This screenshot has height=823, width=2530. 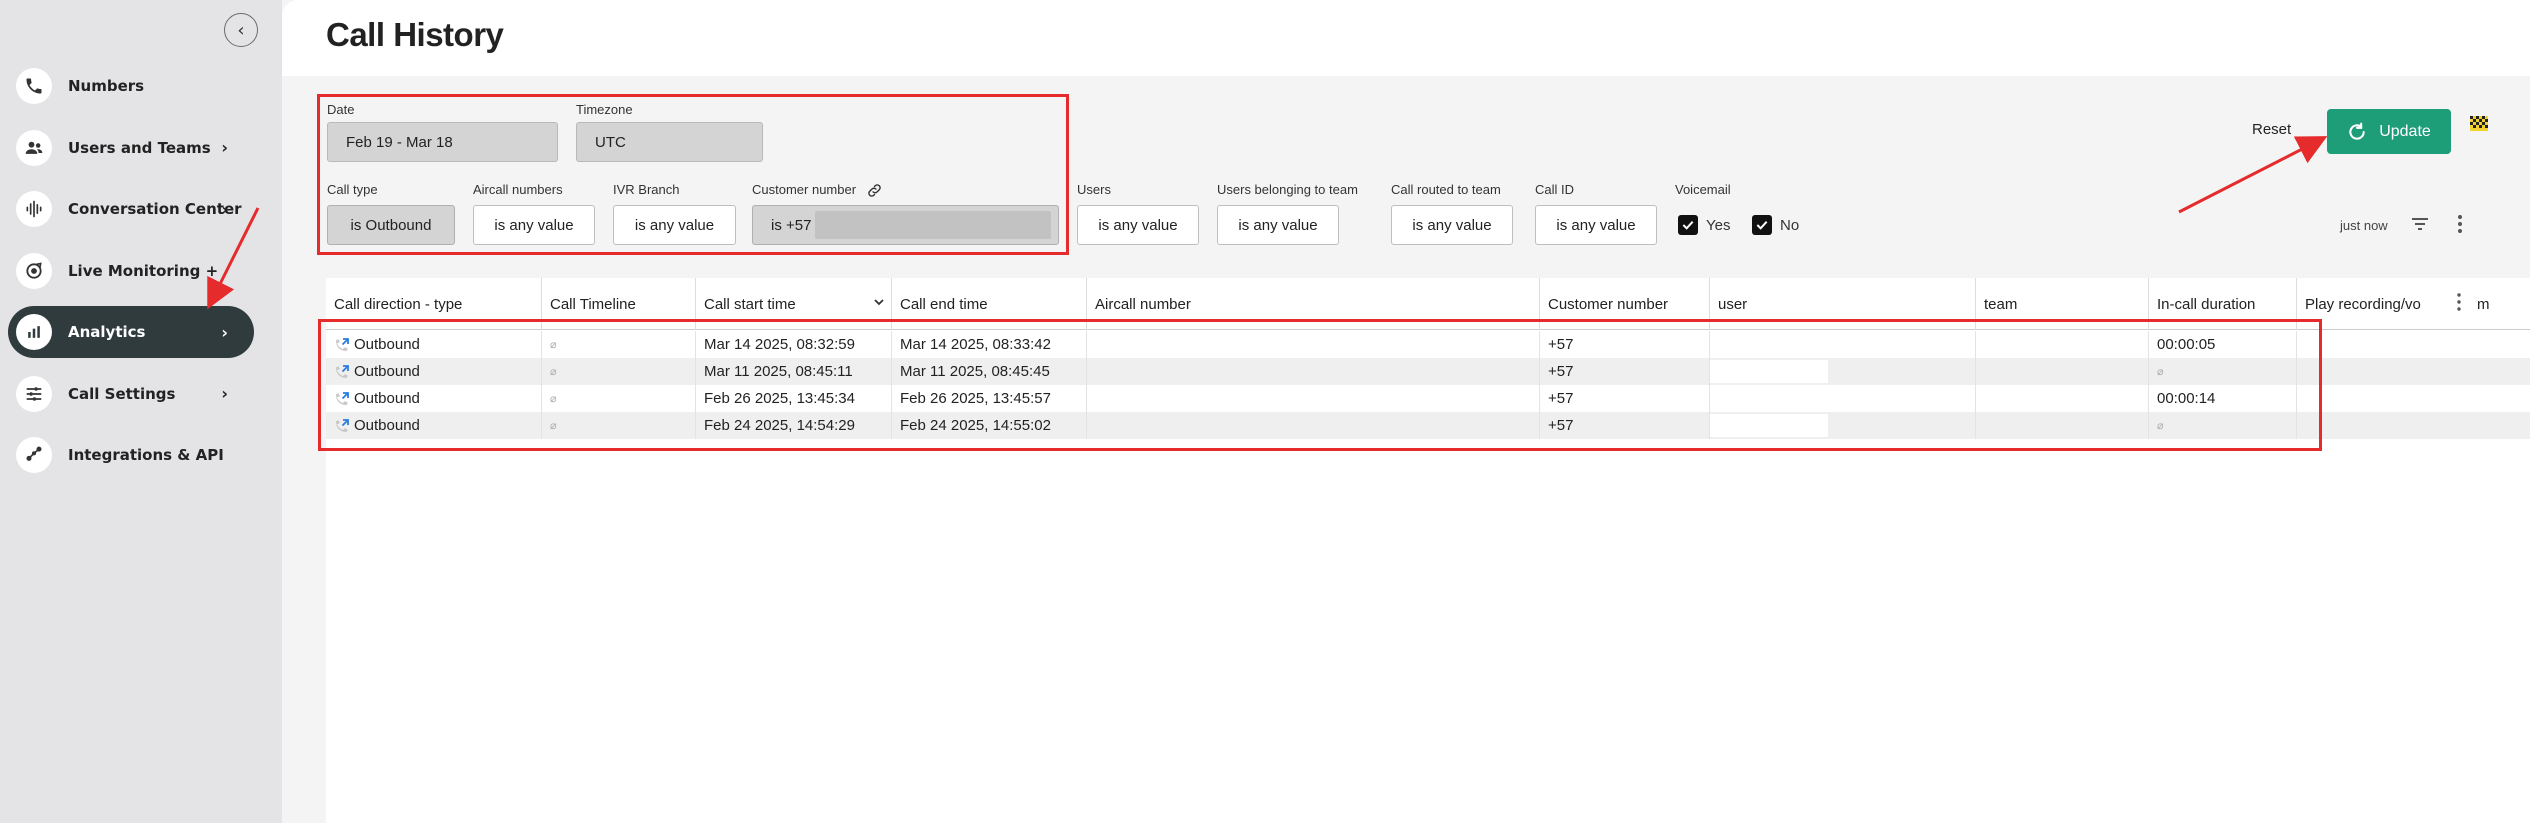 I want to click on voicemail-yes-label: Yes, so click(x=1718, y=225).